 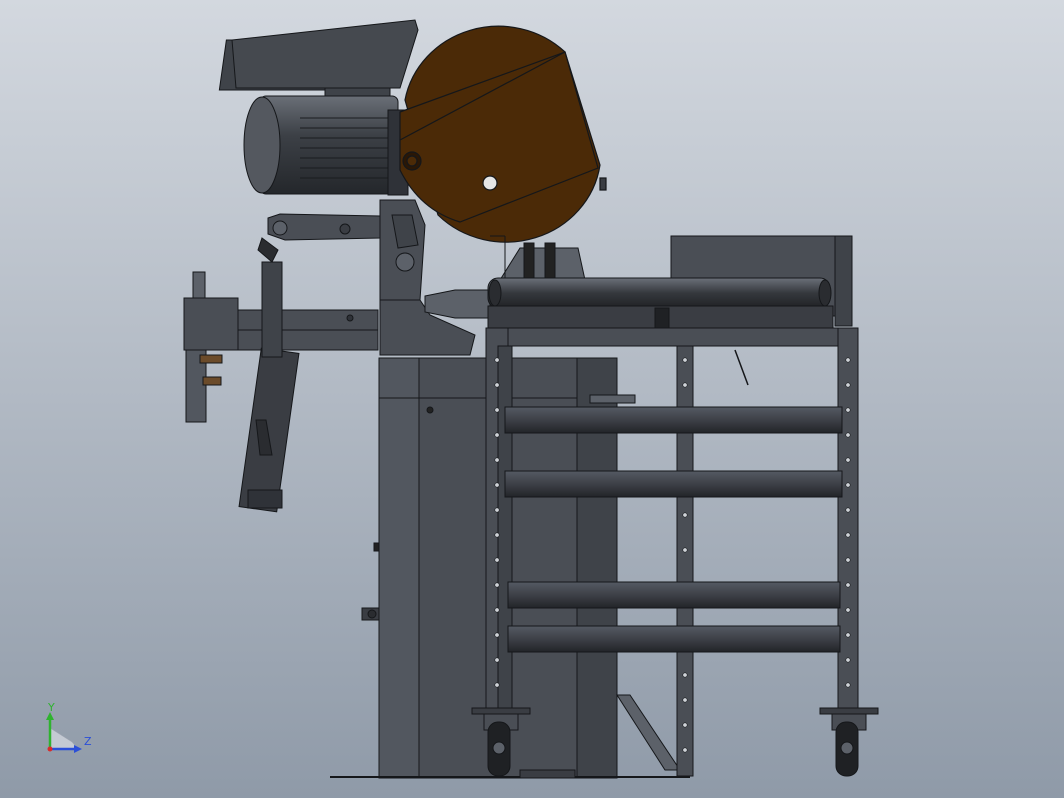 I want to click on y-axis-label: Y, so click(x=51, y=707).